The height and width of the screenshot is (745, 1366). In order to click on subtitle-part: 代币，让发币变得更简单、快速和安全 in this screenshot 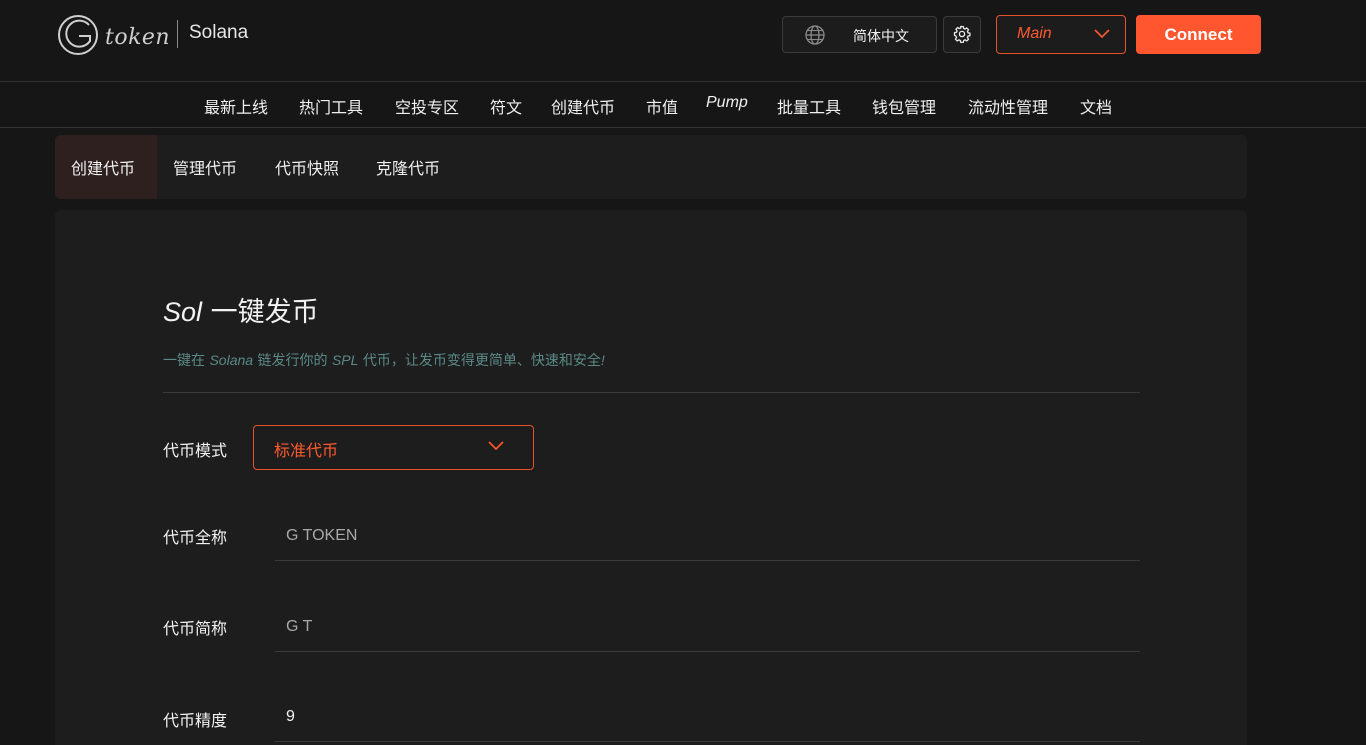, I will do `click(479, 361)`.